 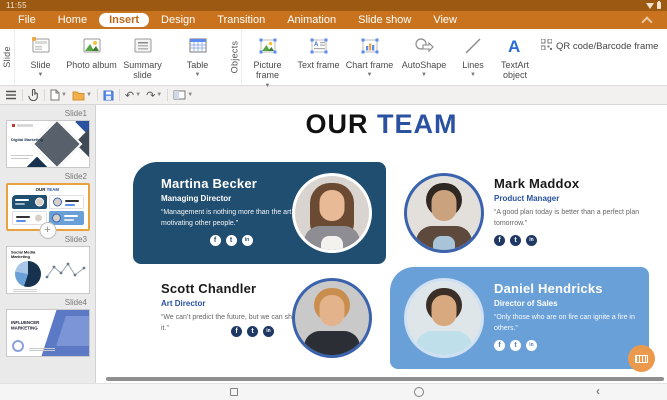 What do you see at coordinates (381, 124) in the screenshot?
I see `slide-title: OUR TEAM` at bounding box center [381, 124].